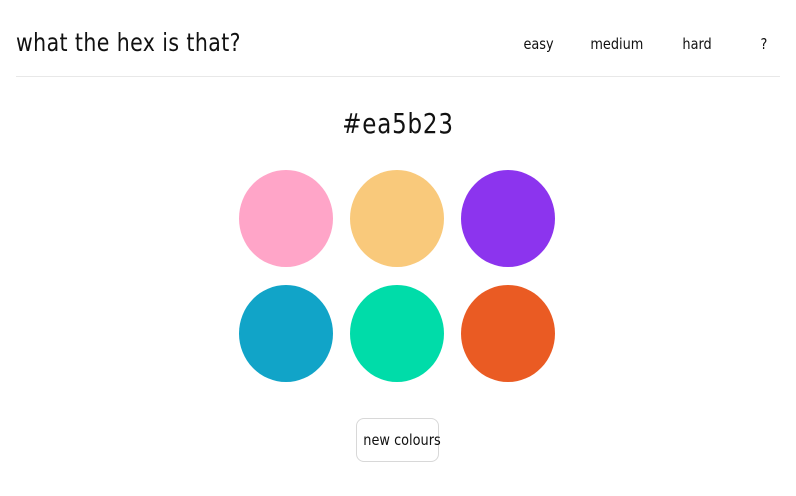 The image size is (796, 496). What do you see at coordinates (617, 44) in the screenshot?
I see `nav-medium: medium` at bounding box center [617, 44].